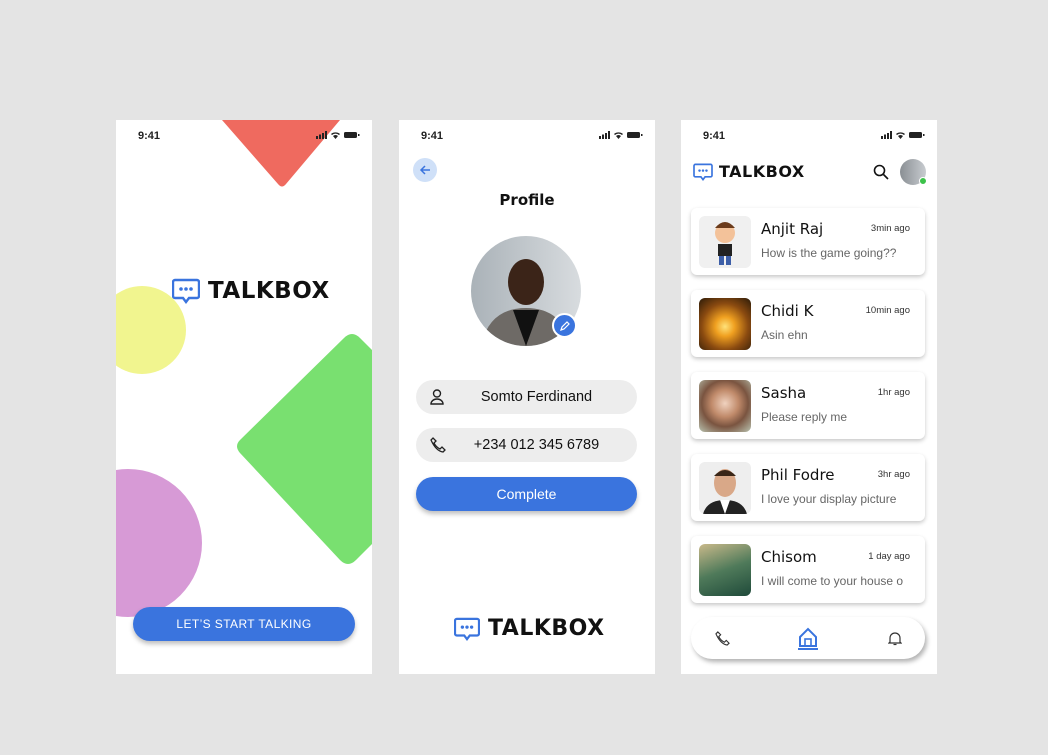 The width and height of the screenshot is (1048, 755). Describe the element at coordinates (913, 172) in the screenshot. I see `user-avatar` at that location.